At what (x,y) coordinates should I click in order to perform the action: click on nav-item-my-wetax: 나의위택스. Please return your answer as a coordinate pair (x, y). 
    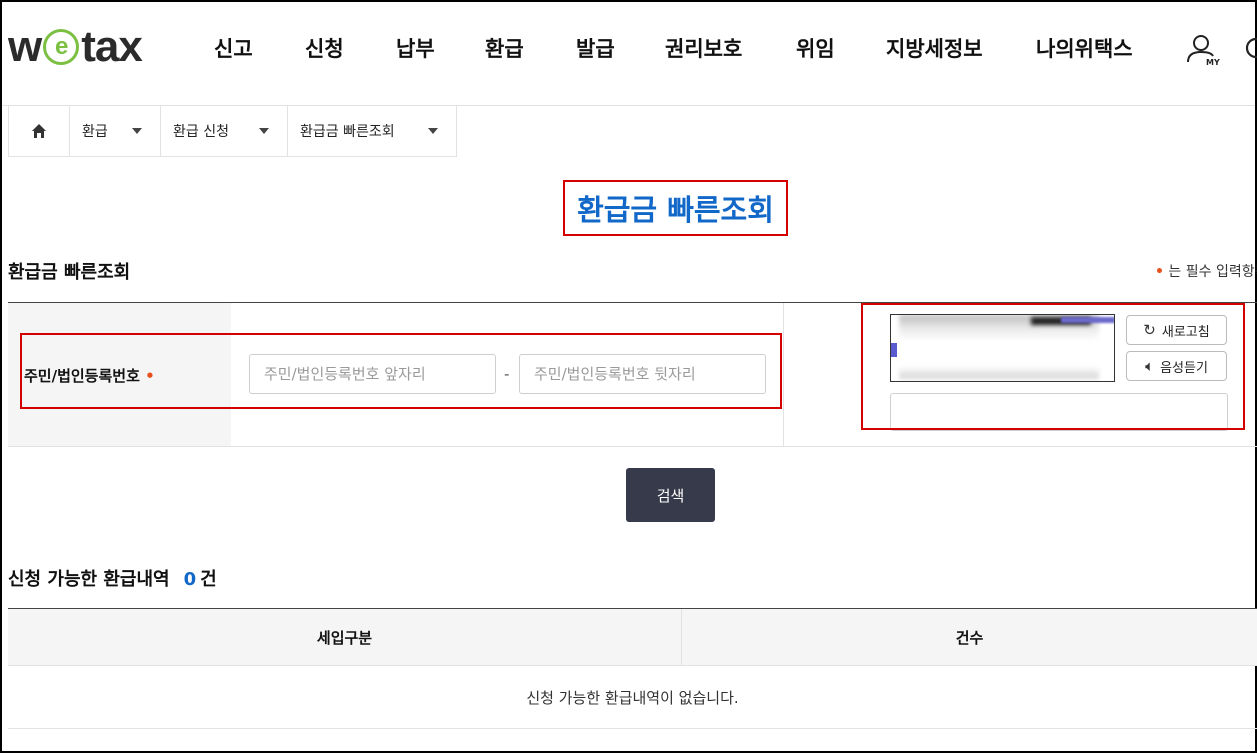
    Looking at the image, I should click on (1084, 48).